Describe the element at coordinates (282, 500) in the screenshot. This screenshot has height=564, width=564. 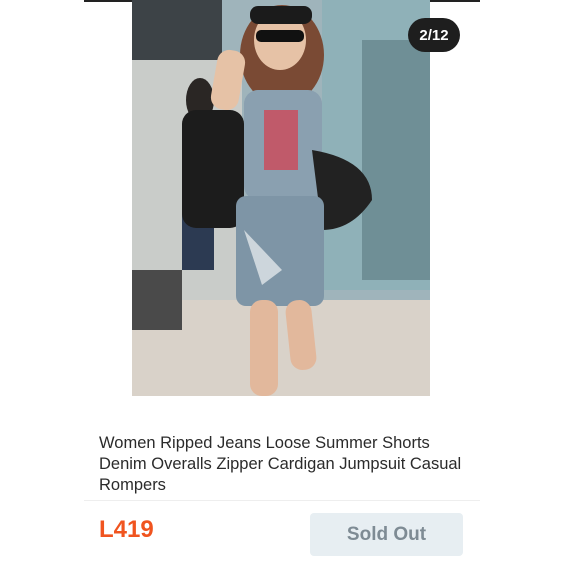
I see `section-divider` at that location.